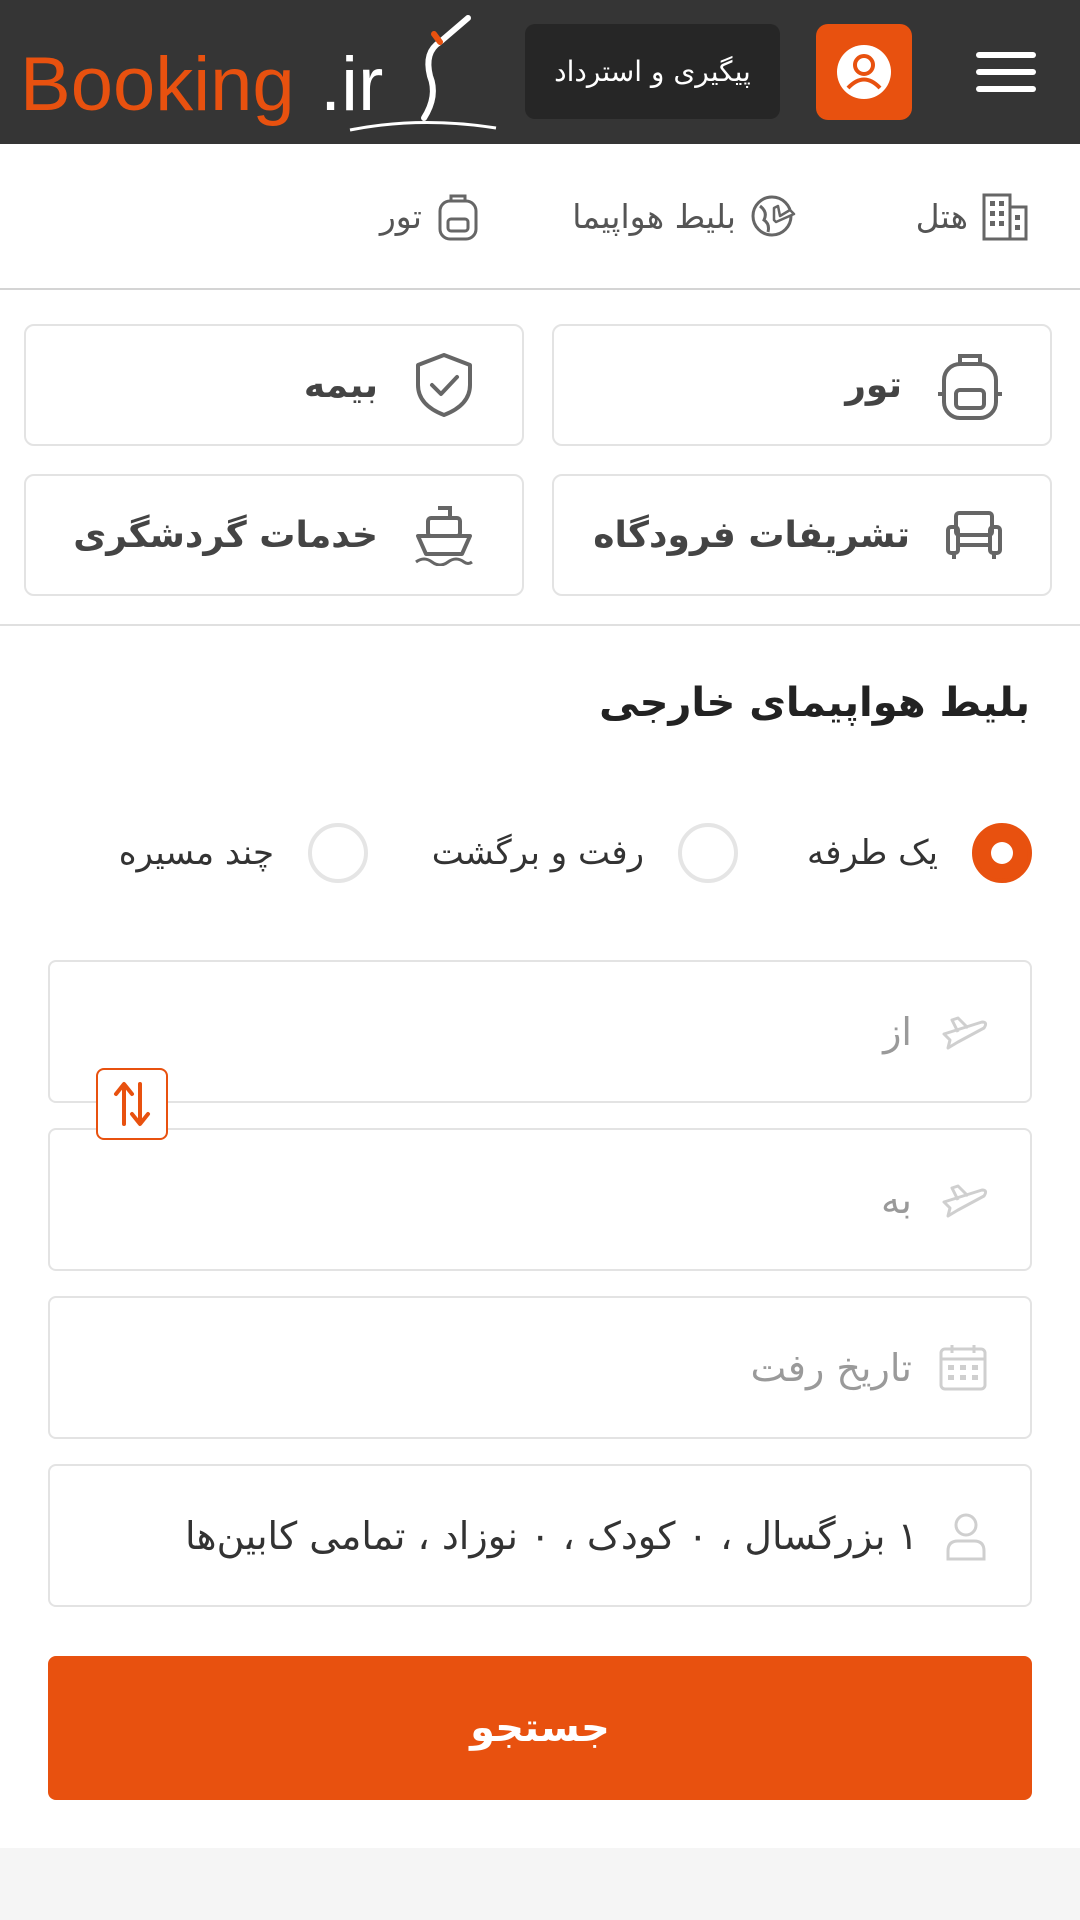 This screenshot has height=1920, width=1080. I want to click on search-button: جستجو, so click(540, 1728).